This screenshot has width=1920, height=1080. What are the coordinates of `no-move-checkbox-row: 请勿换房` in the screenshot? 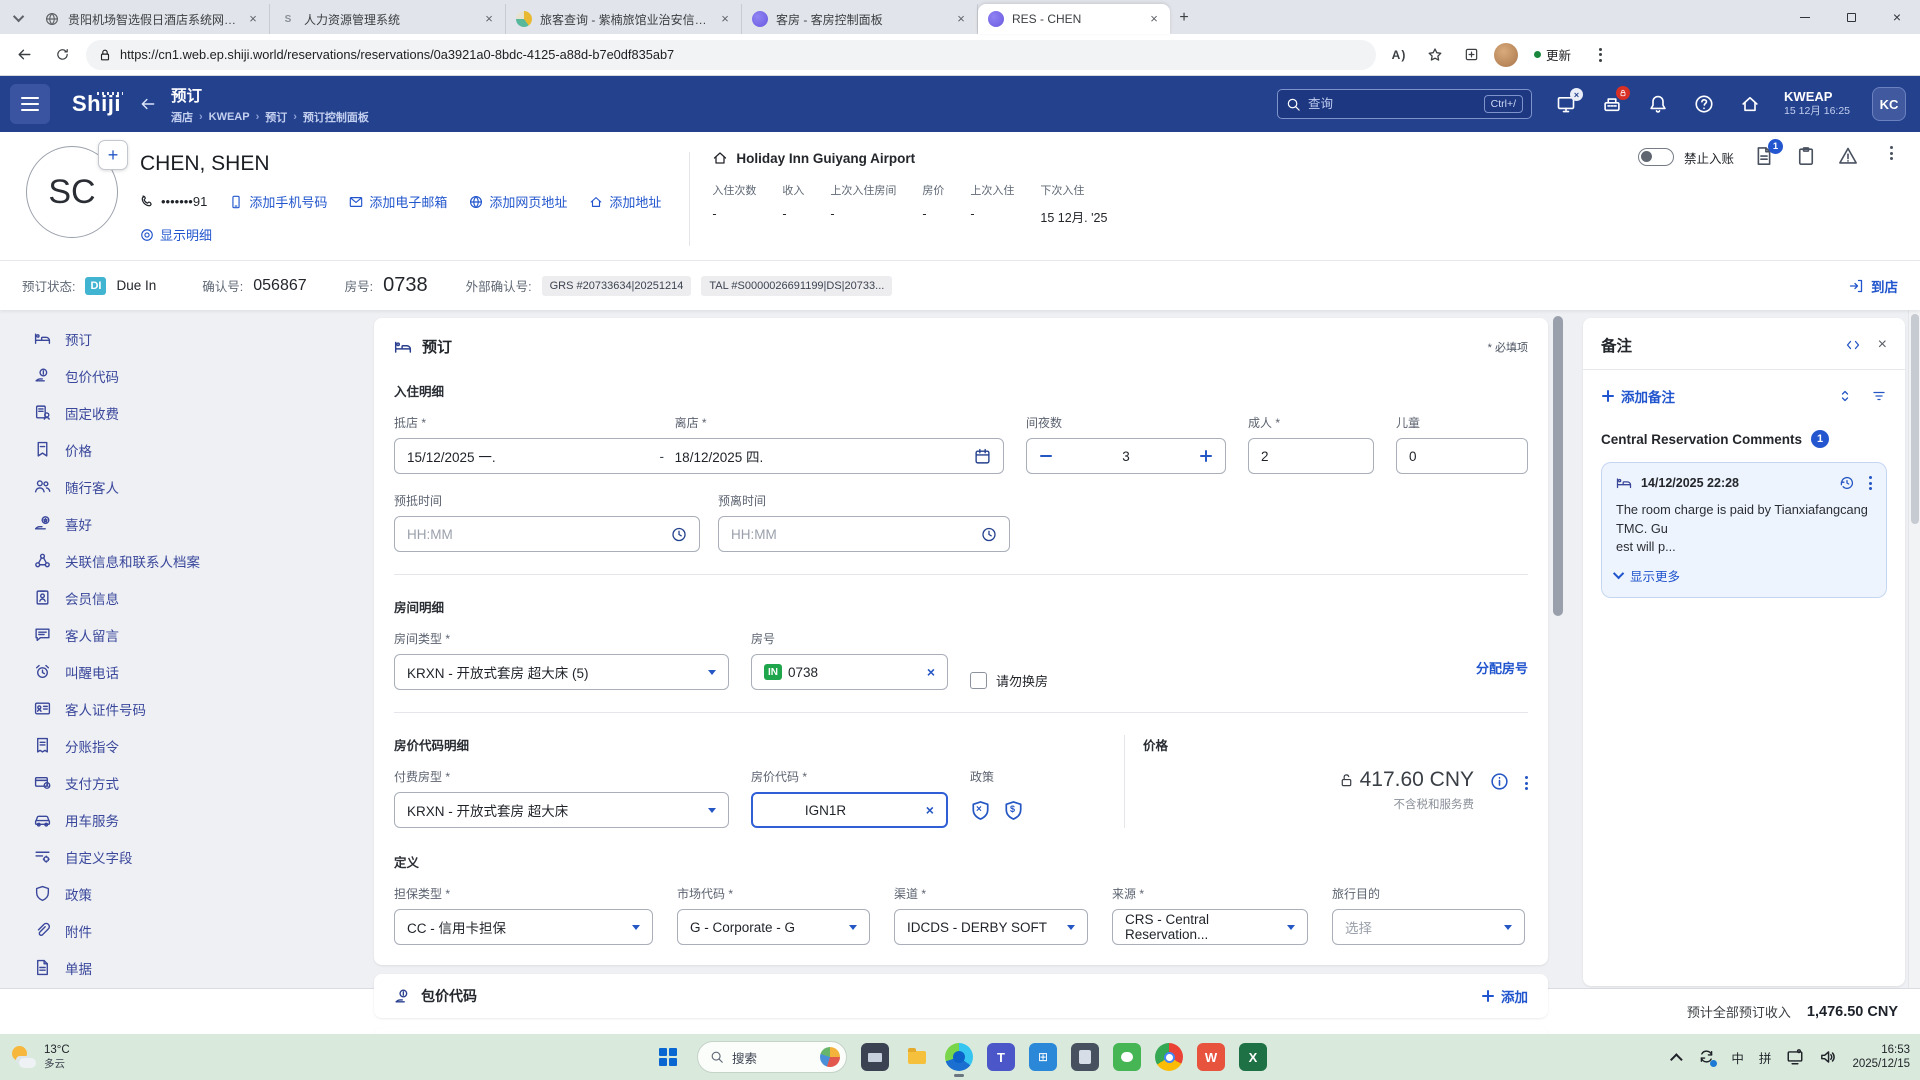 It's located at (1009, 680).